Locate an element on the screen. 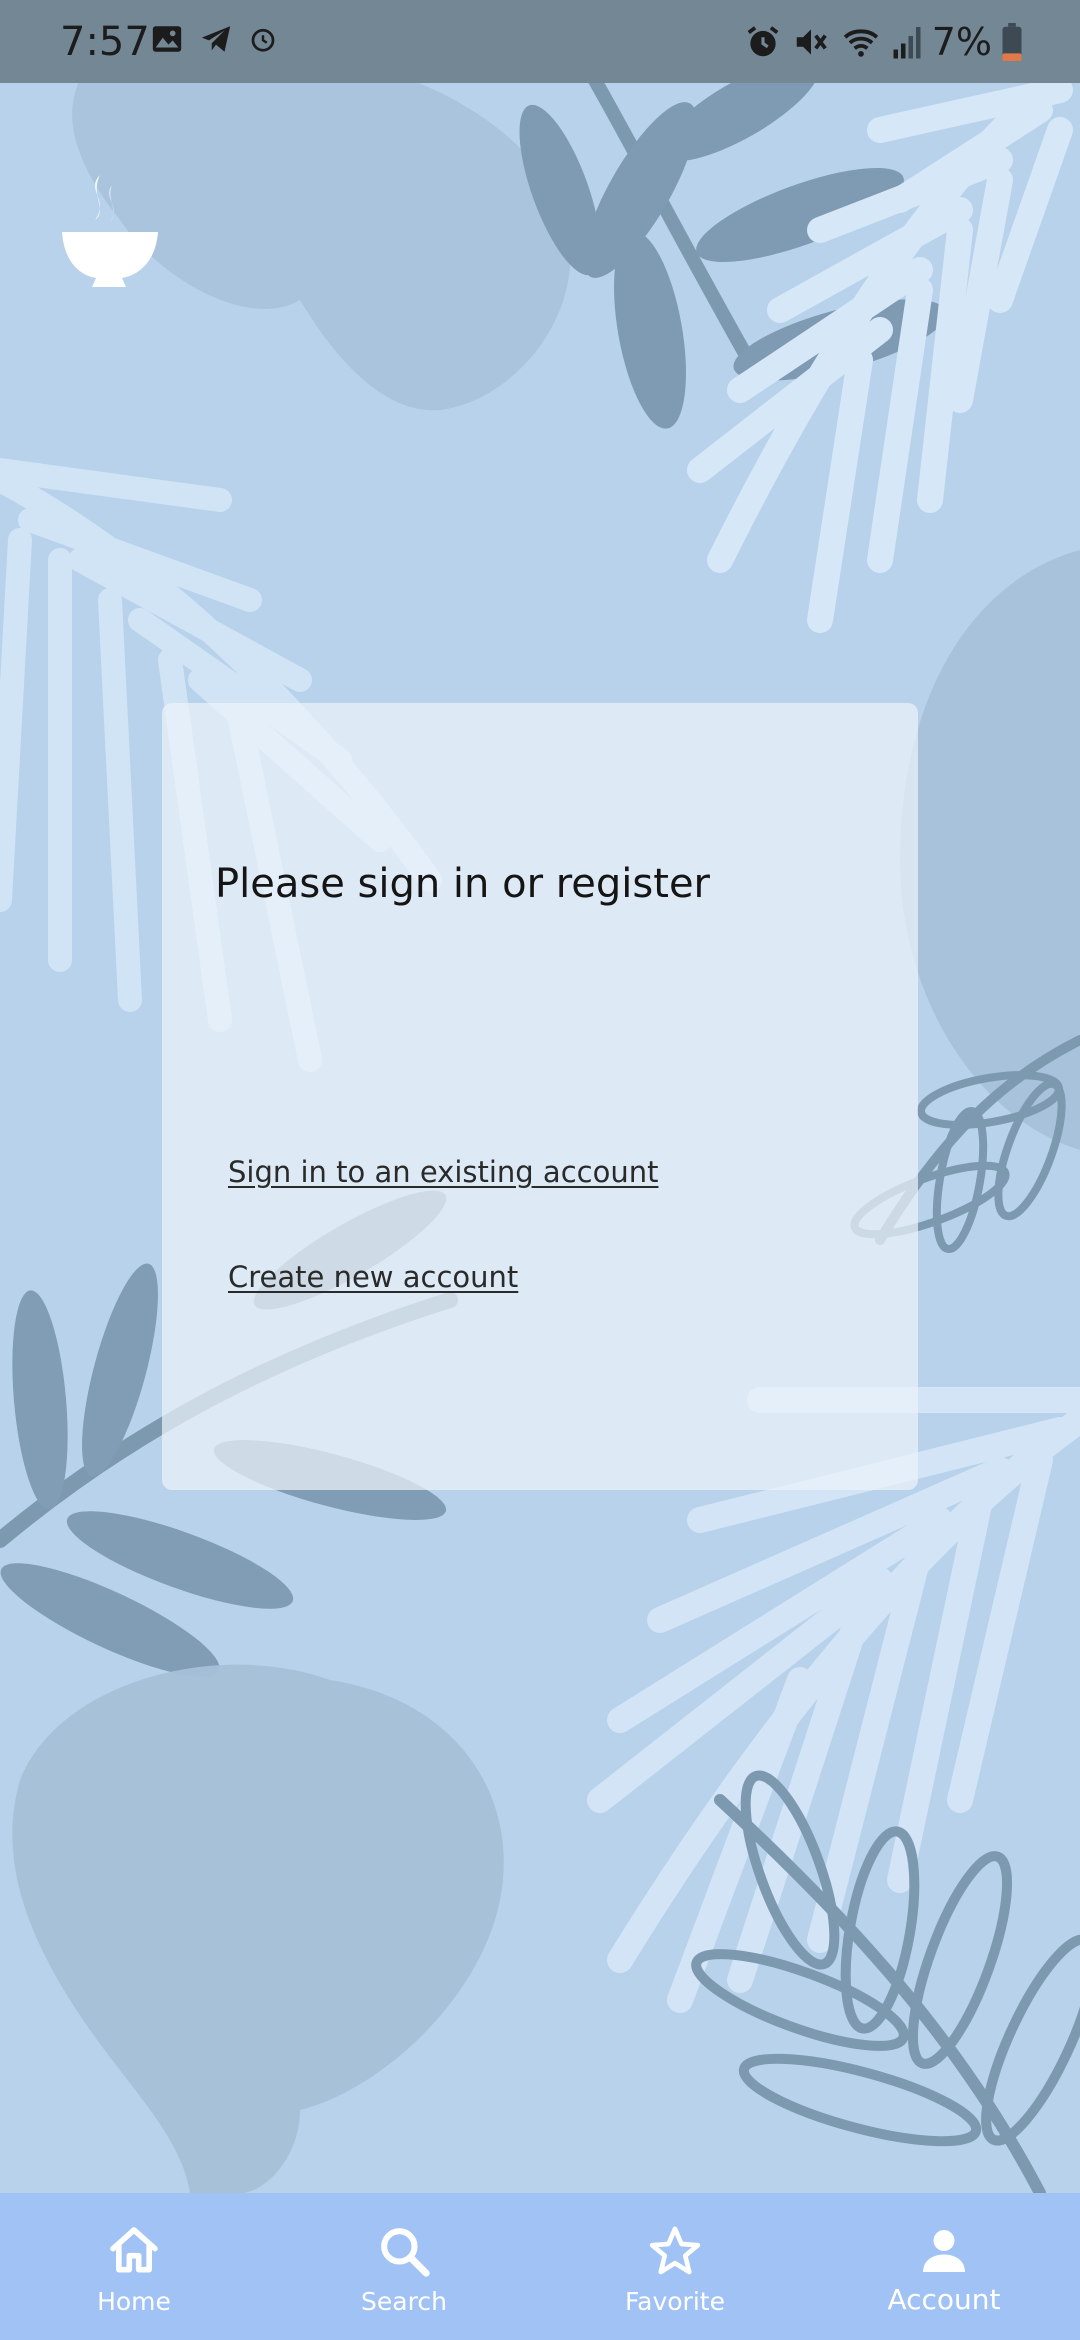 The height and width of the screenshot is (2340, 1080). nav-item-search: Search is located at coordinates (404, 2266).